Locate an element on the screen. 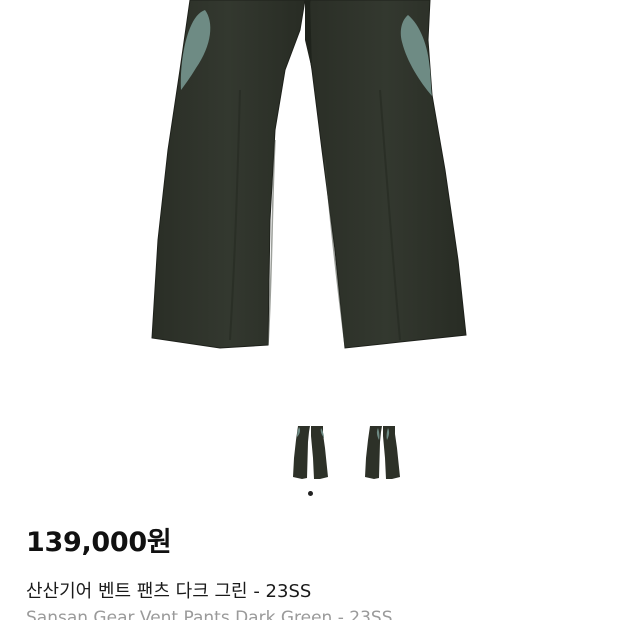  pagination-dot-active is located at coordinates (310, 493).